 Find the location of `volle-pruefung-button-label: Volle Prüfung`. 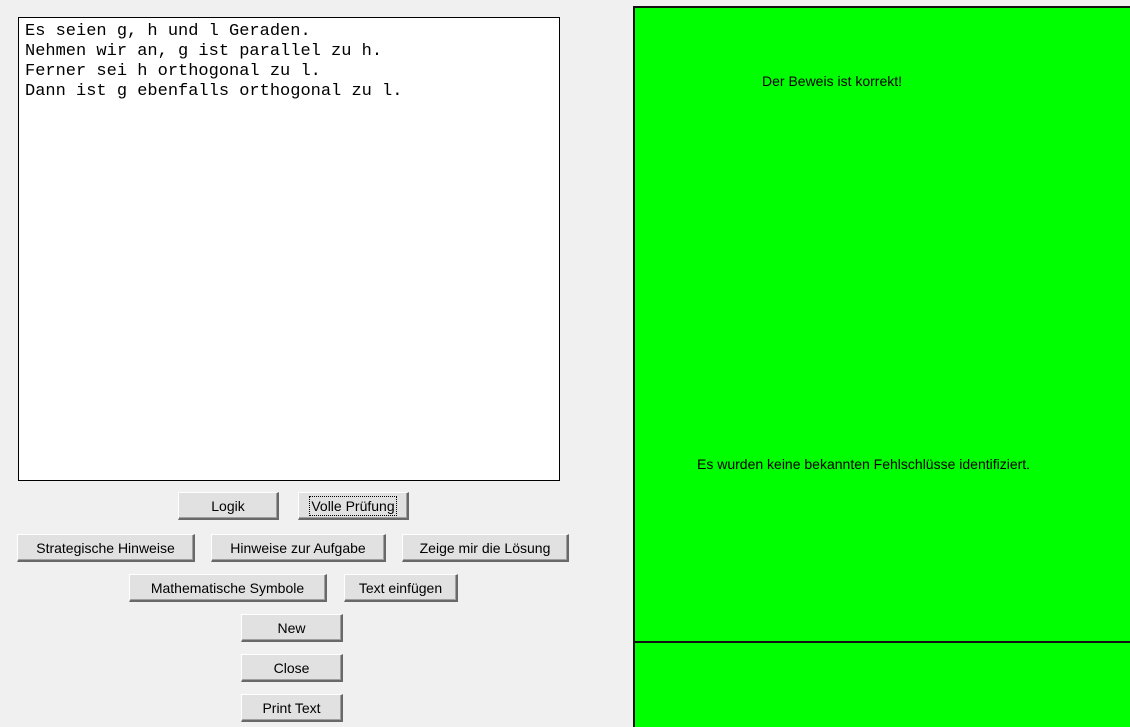

volle-pruefung-button-label: Volle Prüfung is located at coordinates (353, 505).